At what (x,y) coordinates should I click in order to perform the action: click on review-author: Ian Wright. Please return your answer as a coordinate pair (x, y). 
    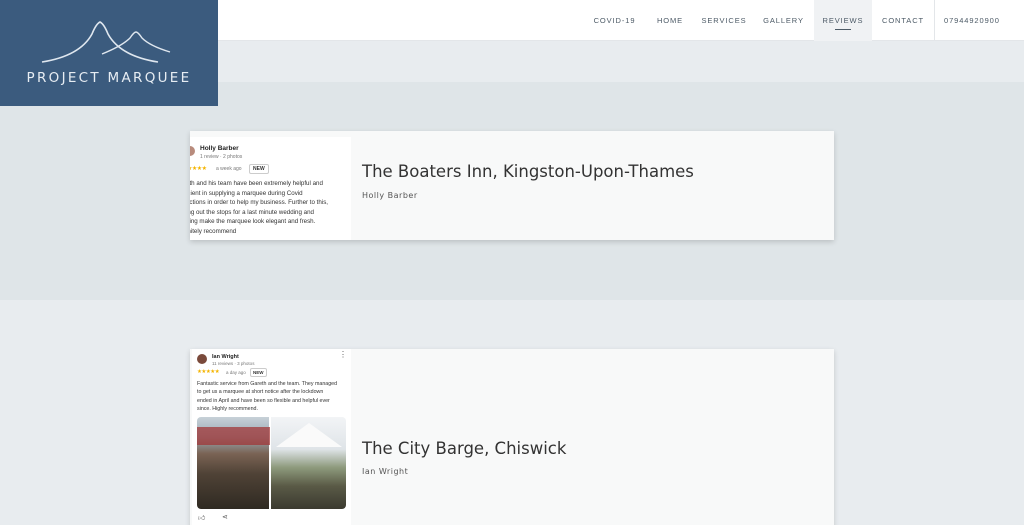
    Looking at the image, I should click on (385, 471).